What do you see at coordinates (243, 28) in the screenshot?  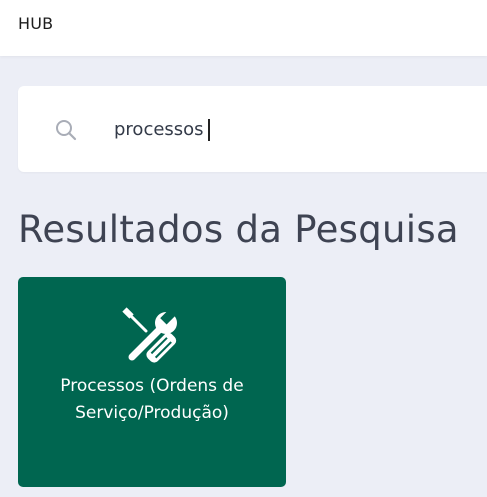 I see `top-bar: HUB` at bounding box center [243, 28].